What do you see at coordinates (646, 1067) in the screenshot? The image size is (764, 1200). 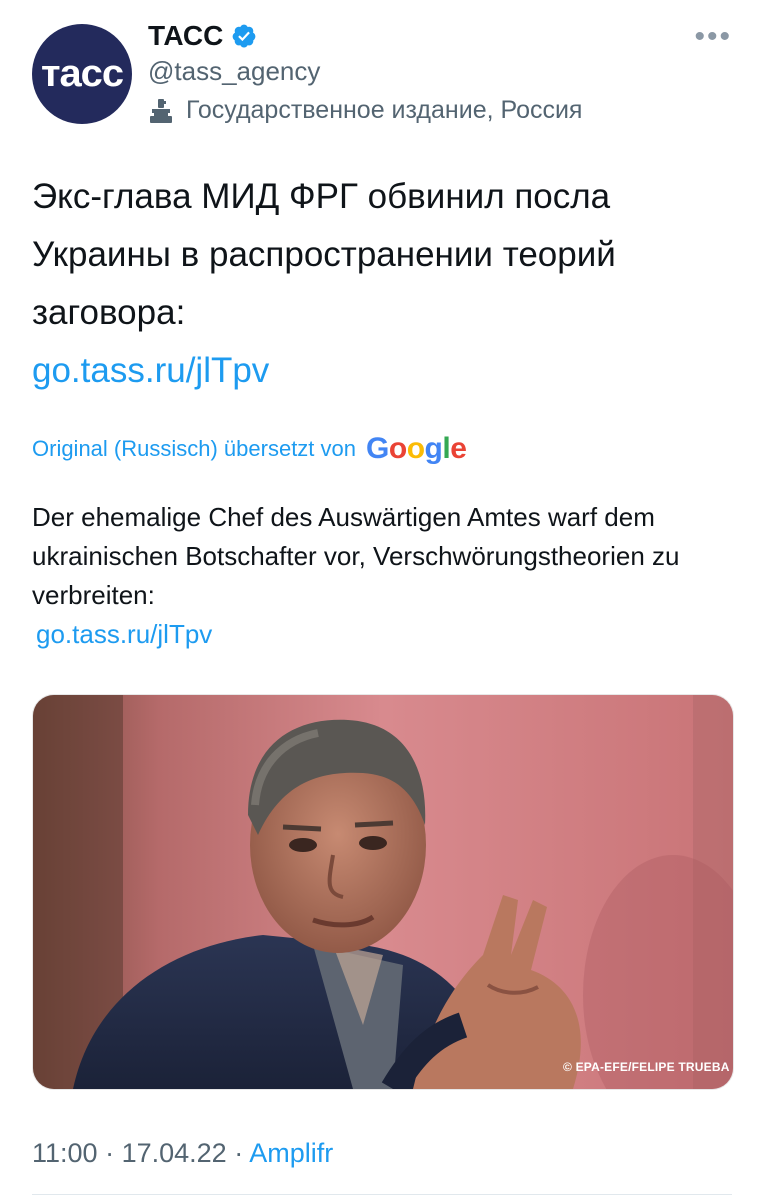 I see `photo-credit: © EPA-EFE/FELIPE TRUEBA` at bounding box center [646, 1067].